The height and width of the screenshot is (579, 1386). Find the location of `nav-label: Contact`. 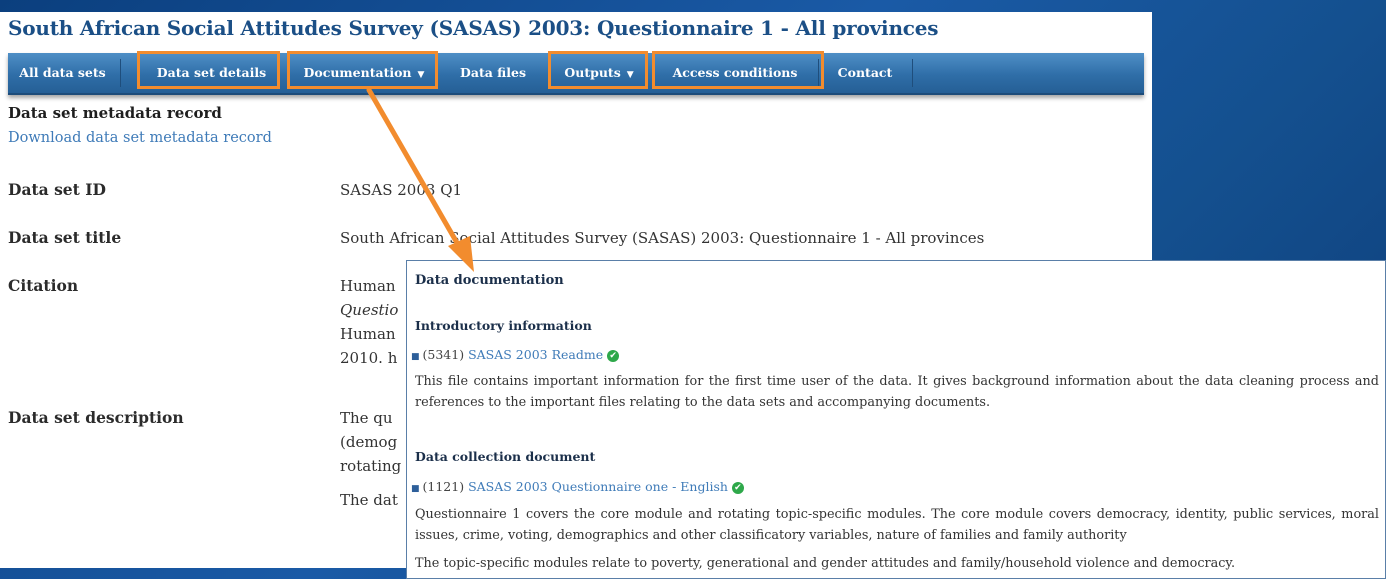

nav-label: Contact is located at coordinates (865, 72).